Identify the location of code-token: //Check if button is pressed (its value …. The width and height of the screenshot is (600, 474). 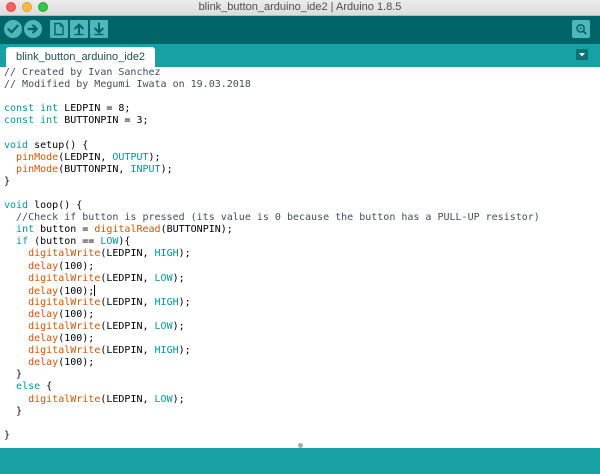
(272, 218).